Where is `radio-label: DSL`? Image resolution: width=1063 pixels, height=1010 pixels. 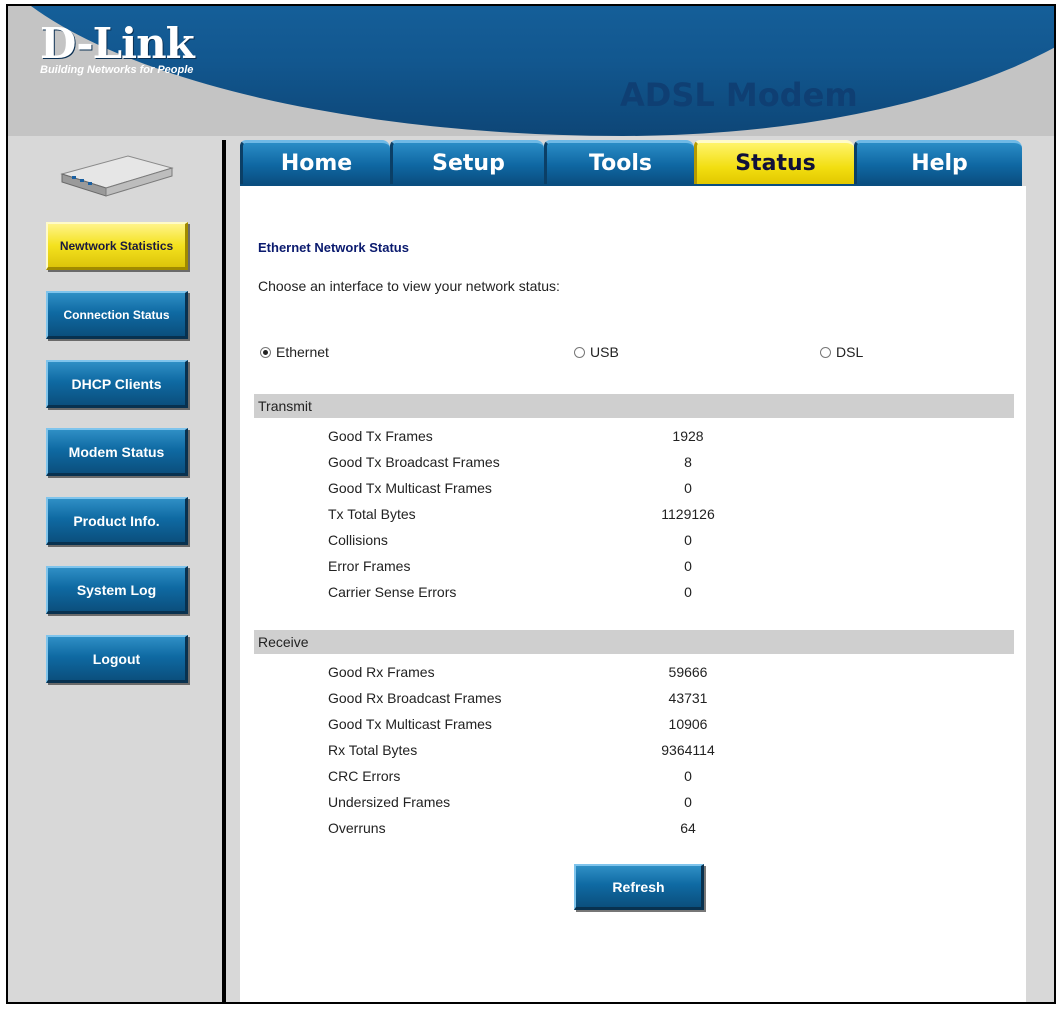
radio-label: DSL is located at coordinates (850, 352).